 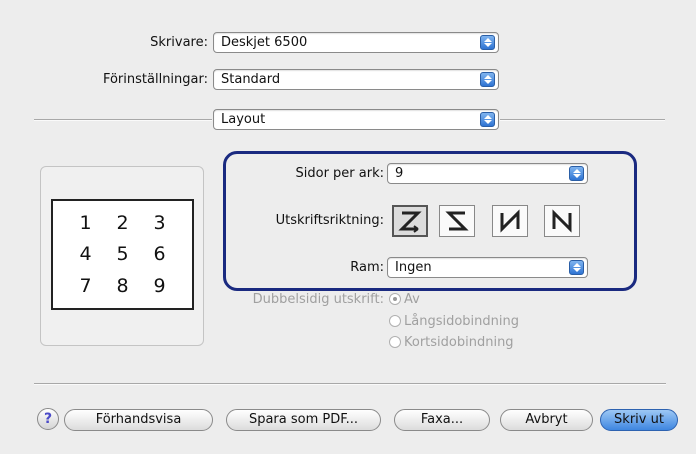 I want to click on preview-page-number: 1, so click(x=85, y=222).